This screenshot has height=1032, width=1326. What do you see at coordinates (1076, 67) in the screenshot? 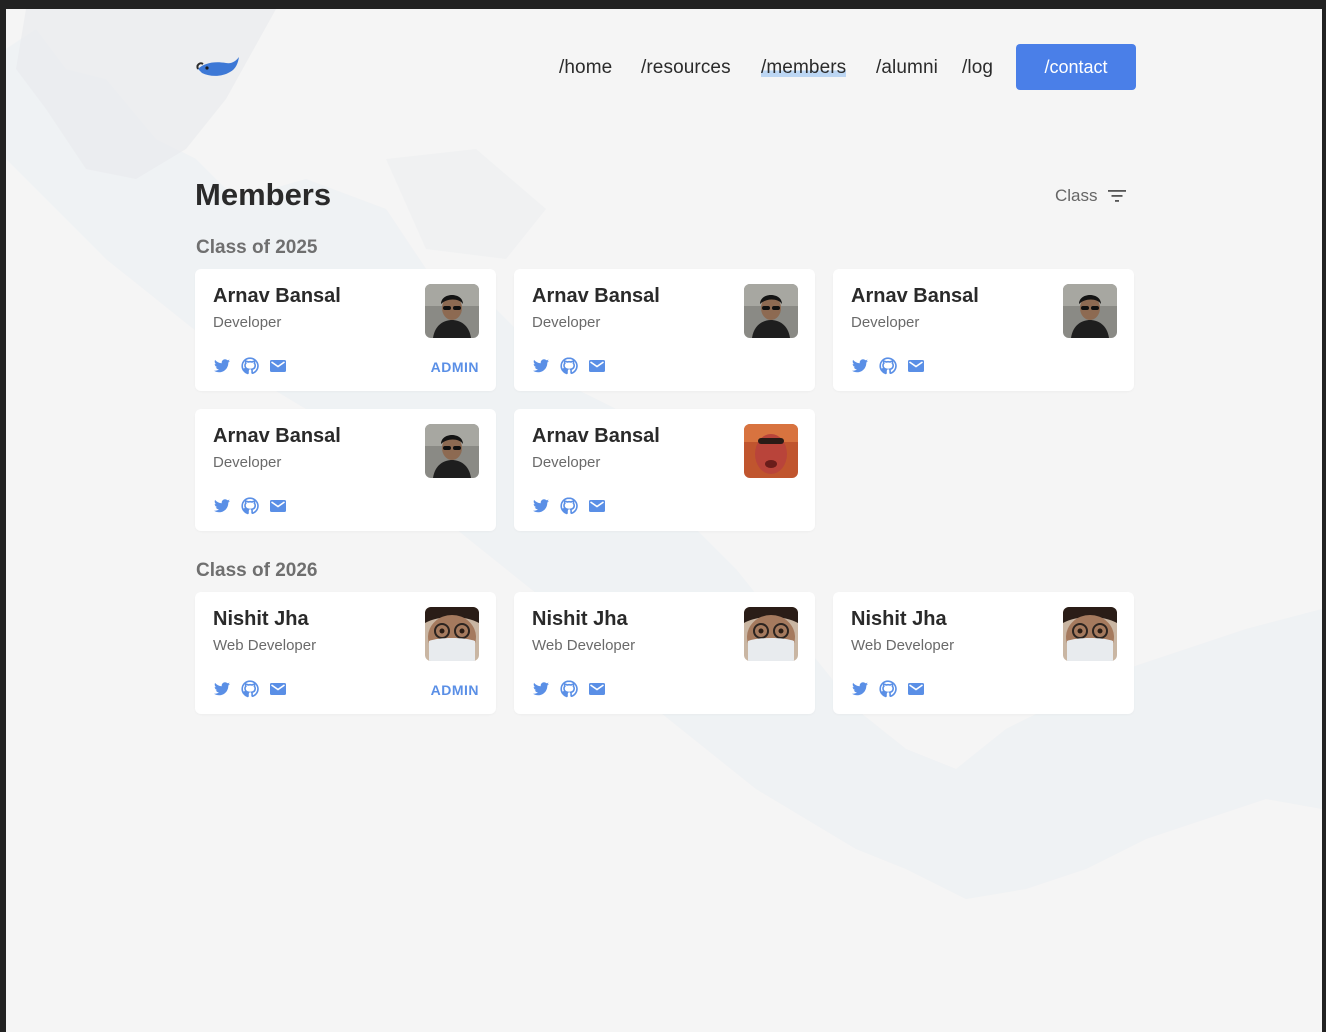
I see `contact-button: /contact` at bounding box center [1076, 67].